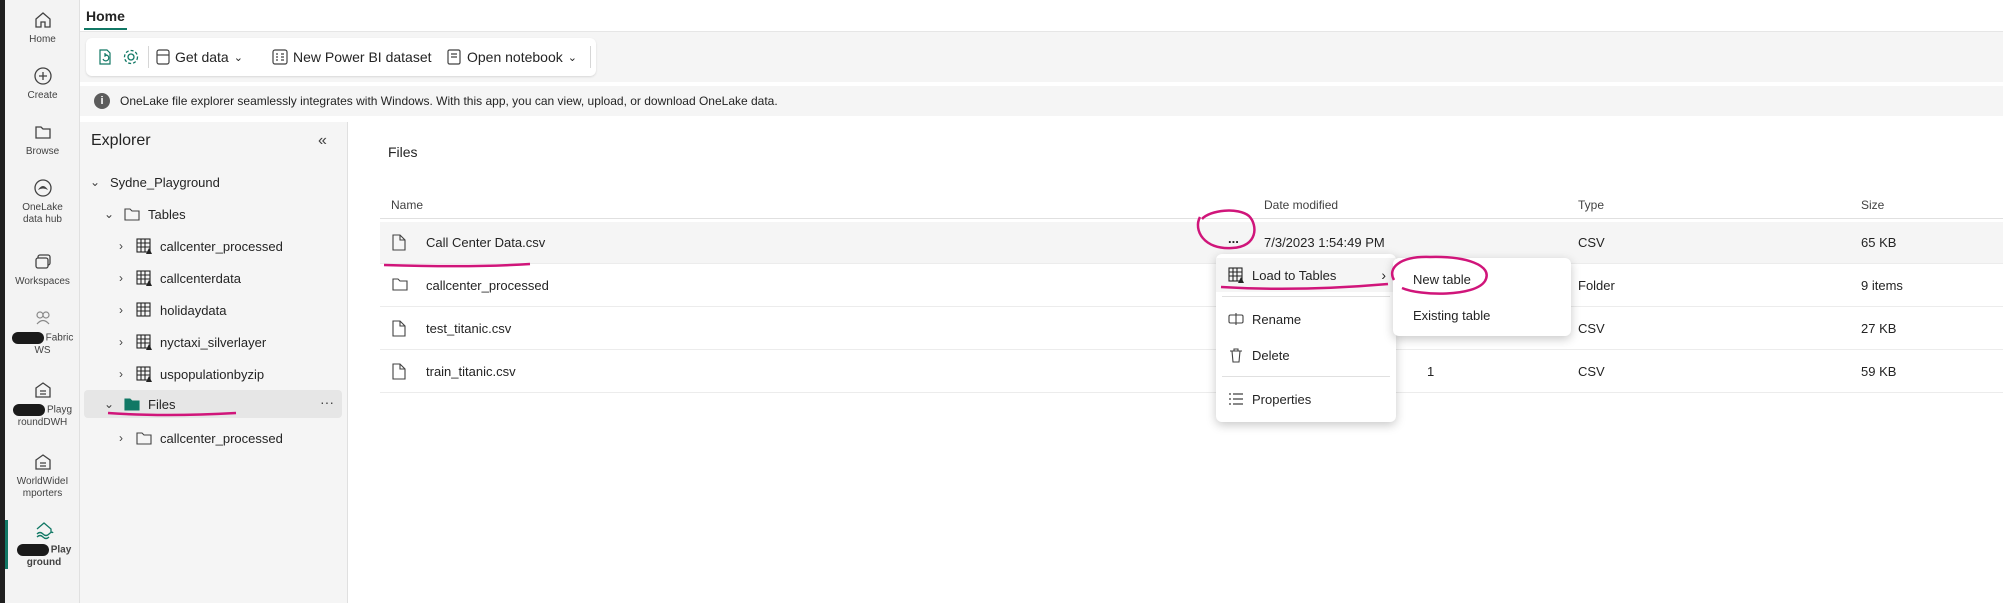 The height and width of the screenshot is (603, 2003). What do you see at coordinates (515, 57) in the screenshot?
I see `open-notebook-label: Open notebook` at bounding box center [515, 57].